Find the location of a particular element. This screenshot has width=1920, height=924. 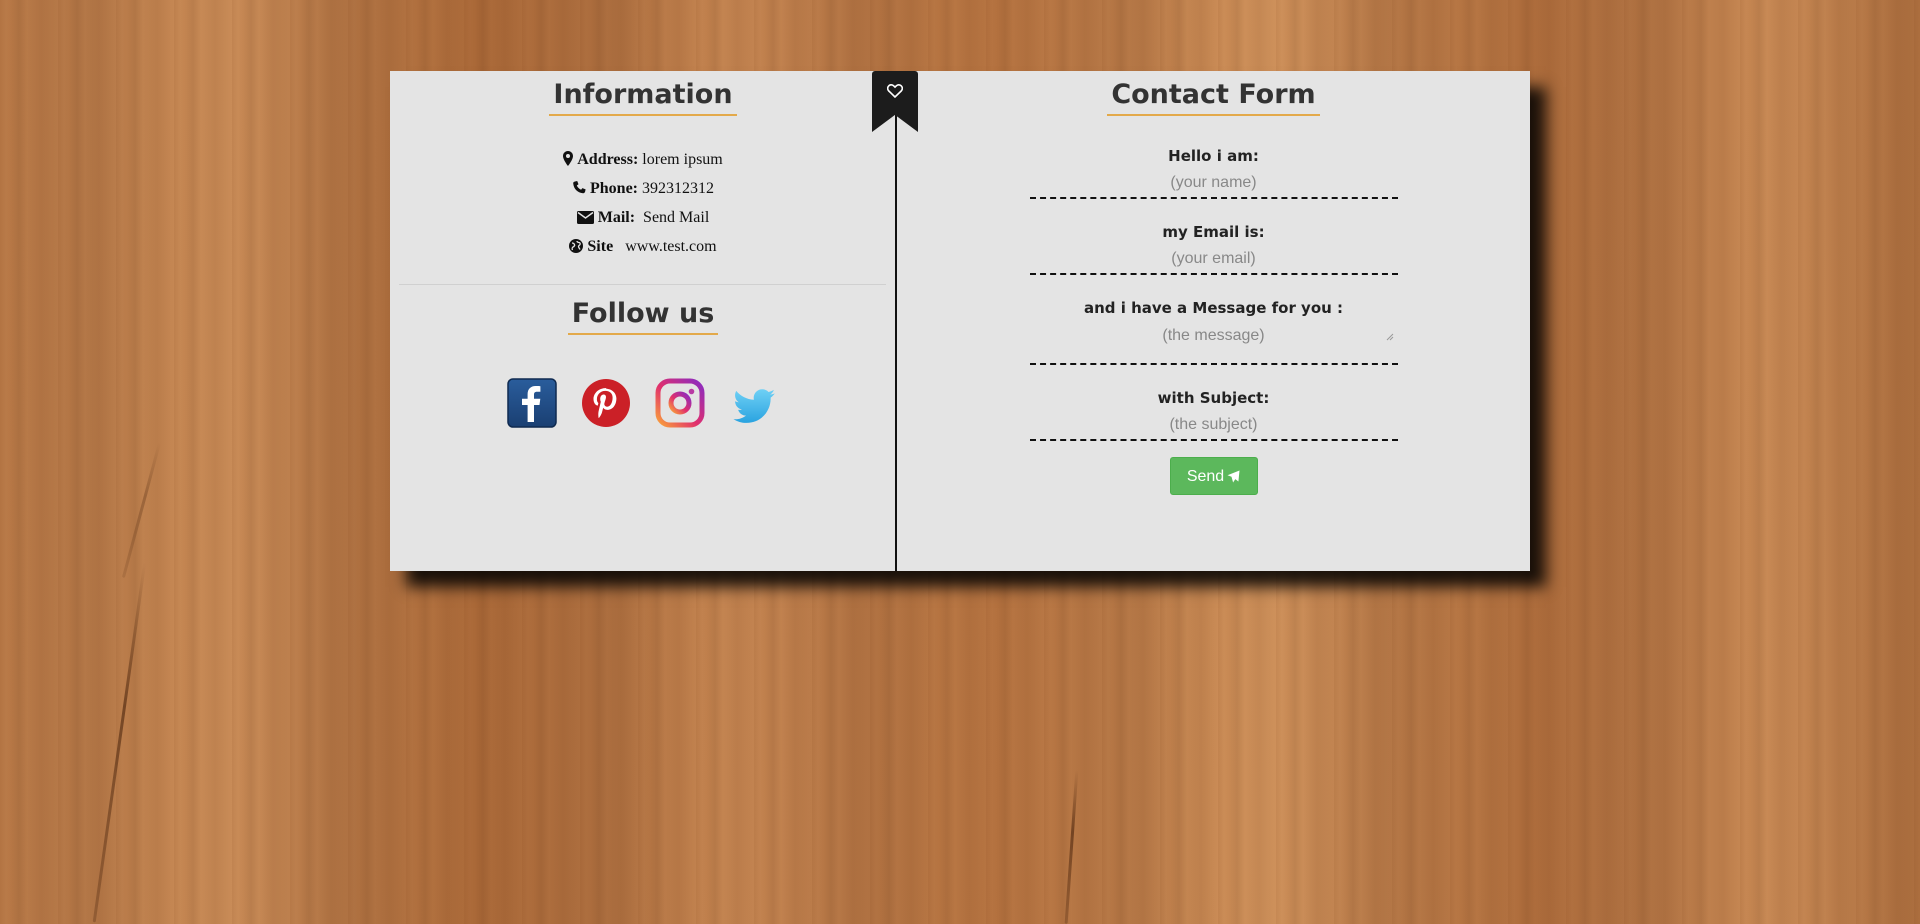

plane-icon is located at coordinates (1233, 476).